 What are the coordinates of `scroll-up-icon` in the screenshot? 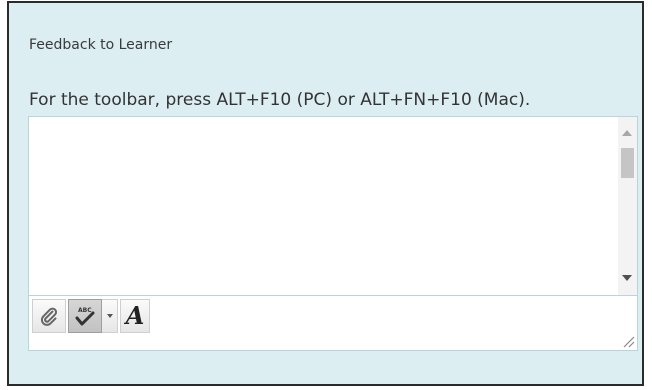 It's located at (627, 133).